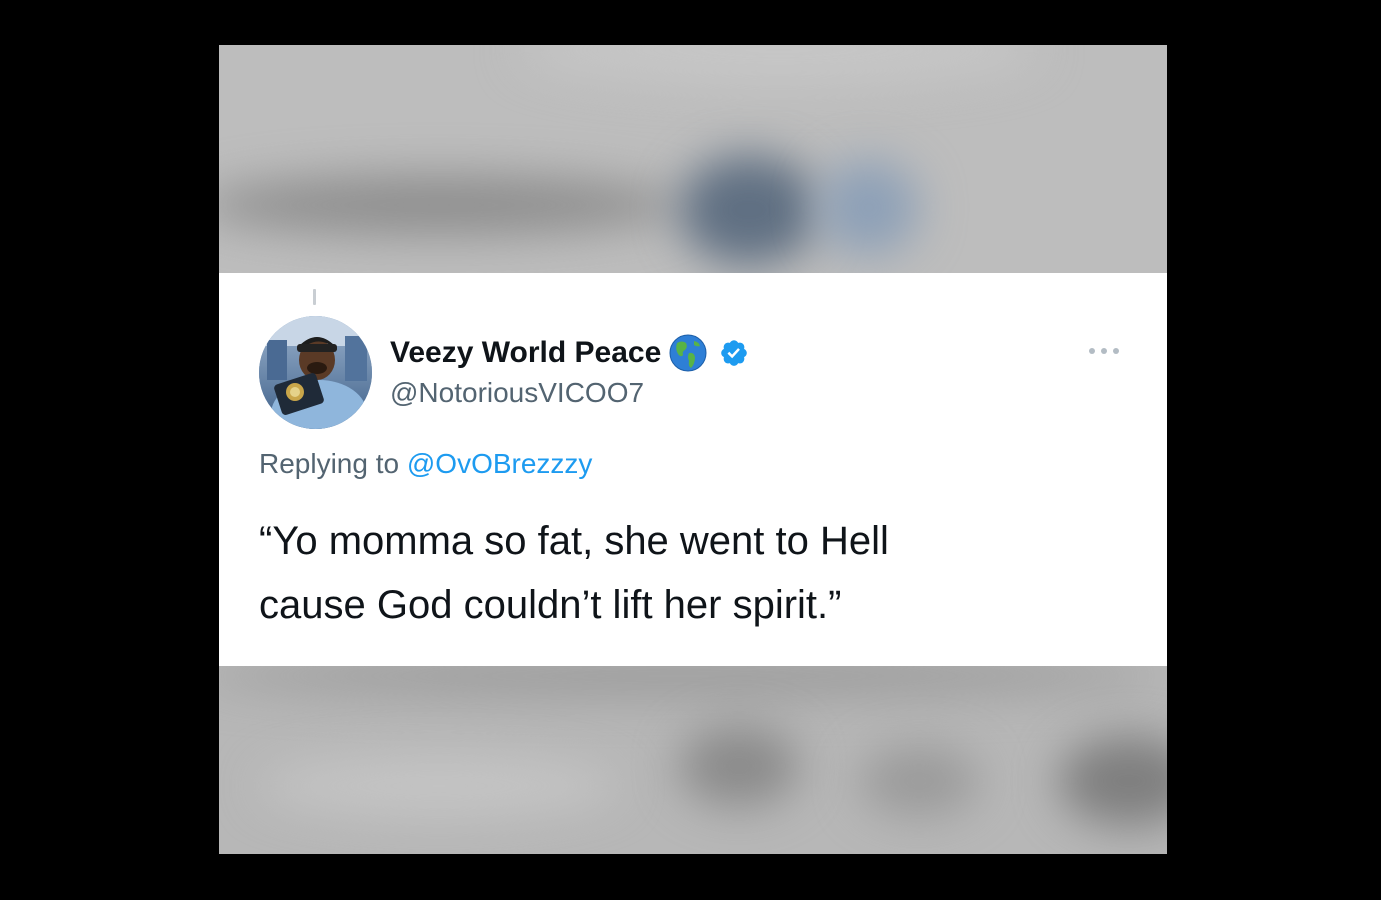  What do you see at coordinates (1104, 351) in the screenshot?
I see `more-options-icon` at bounding box center [1104, 351].